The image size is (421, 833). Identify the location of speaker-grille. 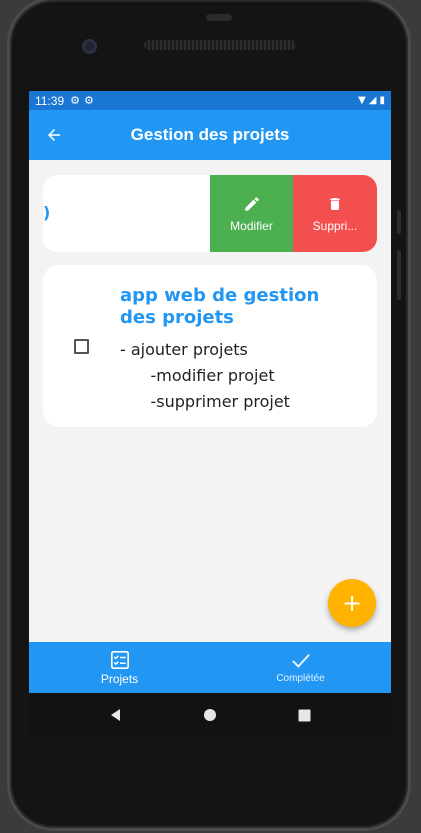
(220, 45).